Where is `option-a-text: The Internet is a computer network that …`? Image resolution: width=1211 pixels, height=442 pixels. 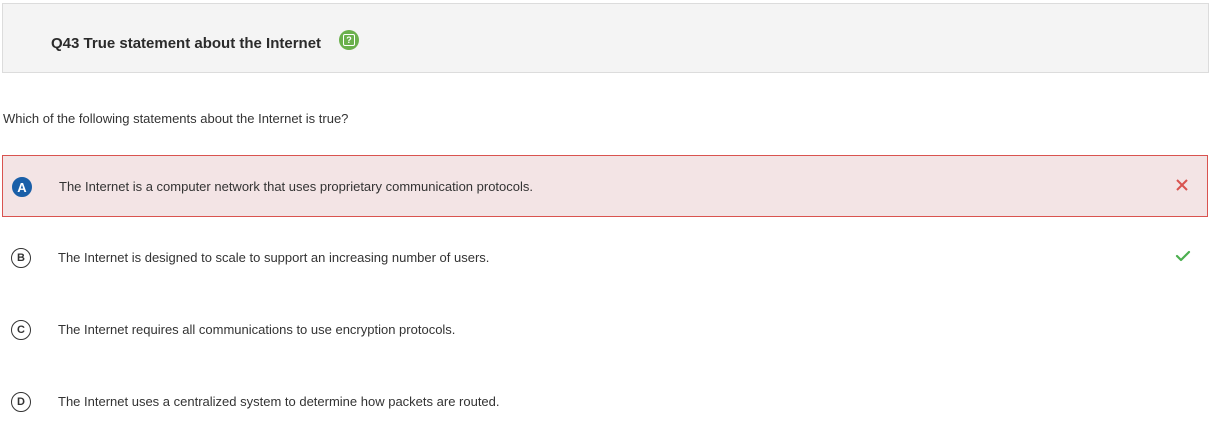 option-a-text: The Internet is a computer network that … is located at coordinates (296, 186).